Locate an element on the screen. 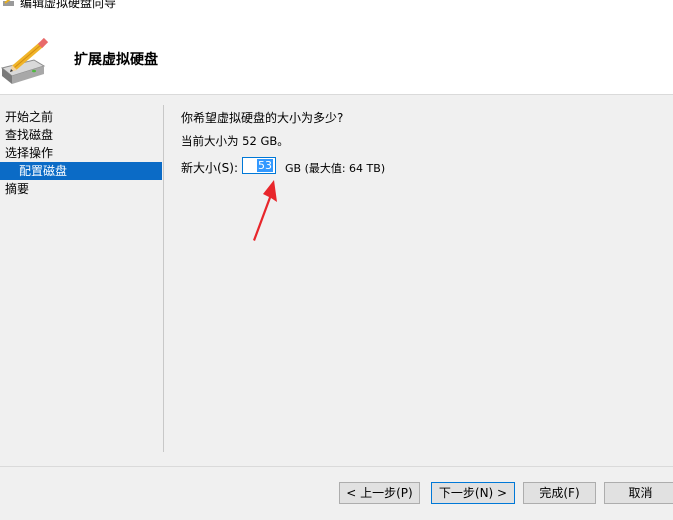 The image size is (673, 520). size-question: 你希望虚拟硬盘的大小为多少? is located at coordinates (262, 118).